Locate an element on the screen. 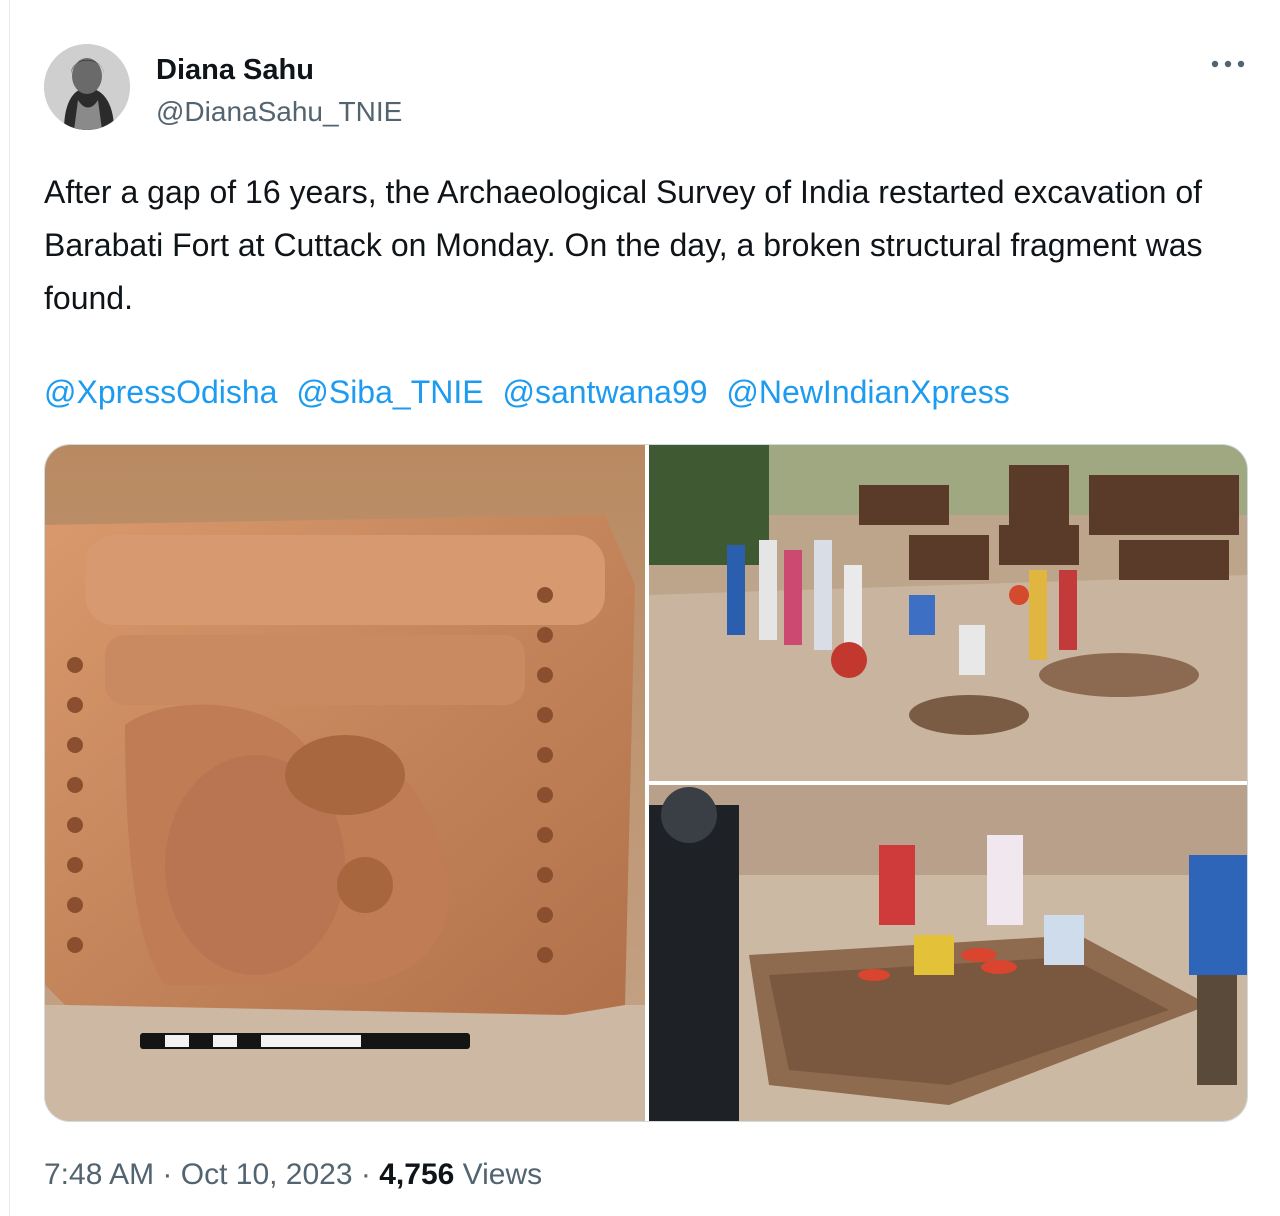 This screenshot has height=1216, width=1280. timeline-divider is located at coordinates (9, 608).